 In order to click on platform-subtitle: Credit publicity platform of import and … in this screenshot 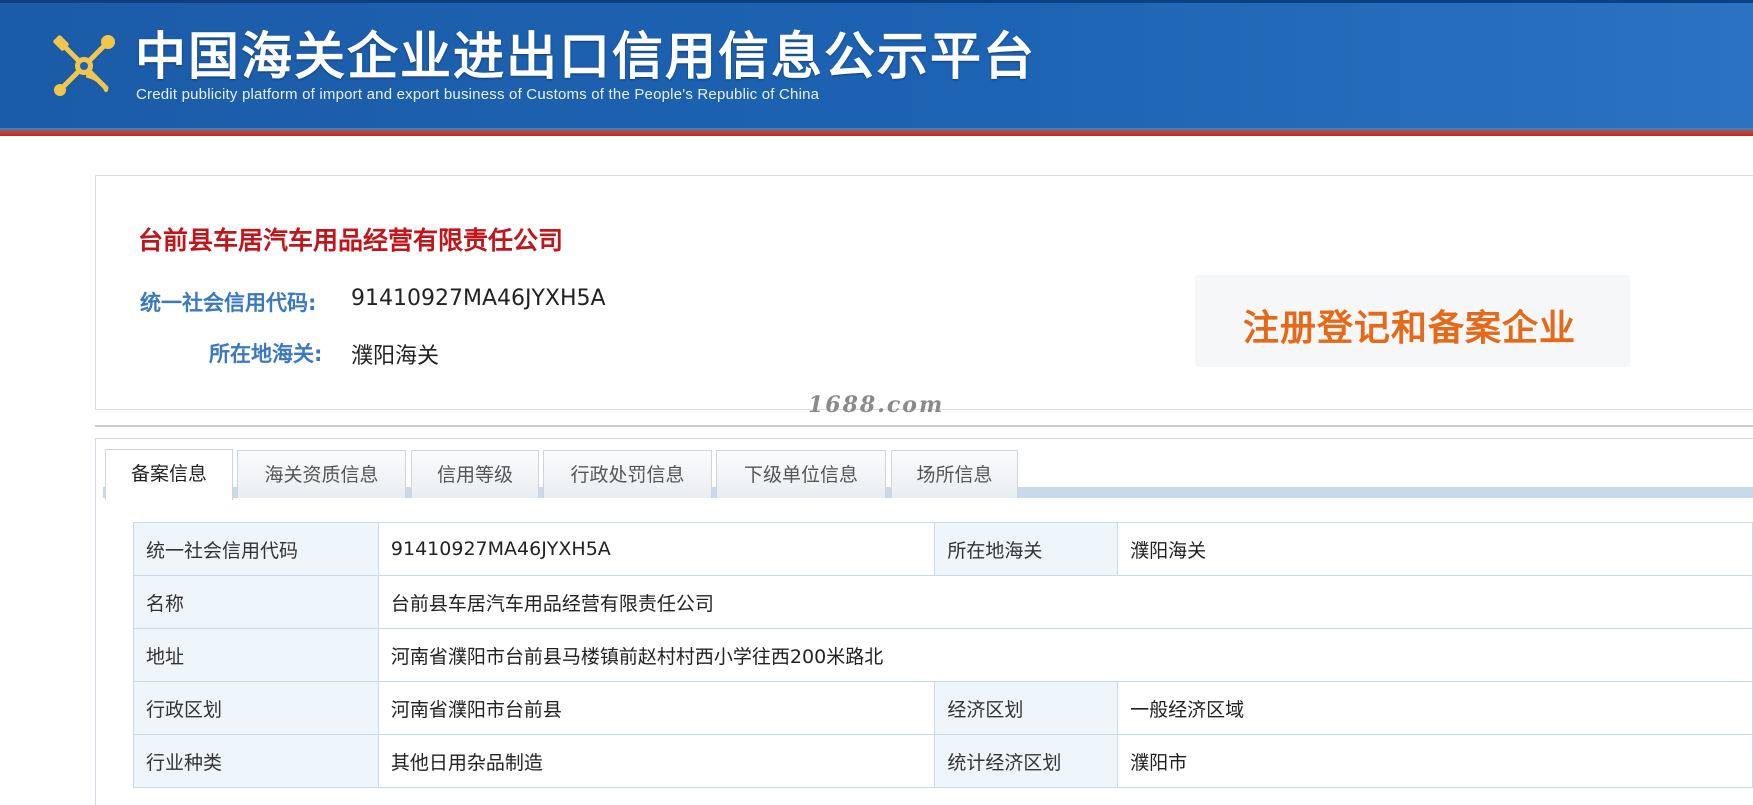, I will do `click(478, 94)`.